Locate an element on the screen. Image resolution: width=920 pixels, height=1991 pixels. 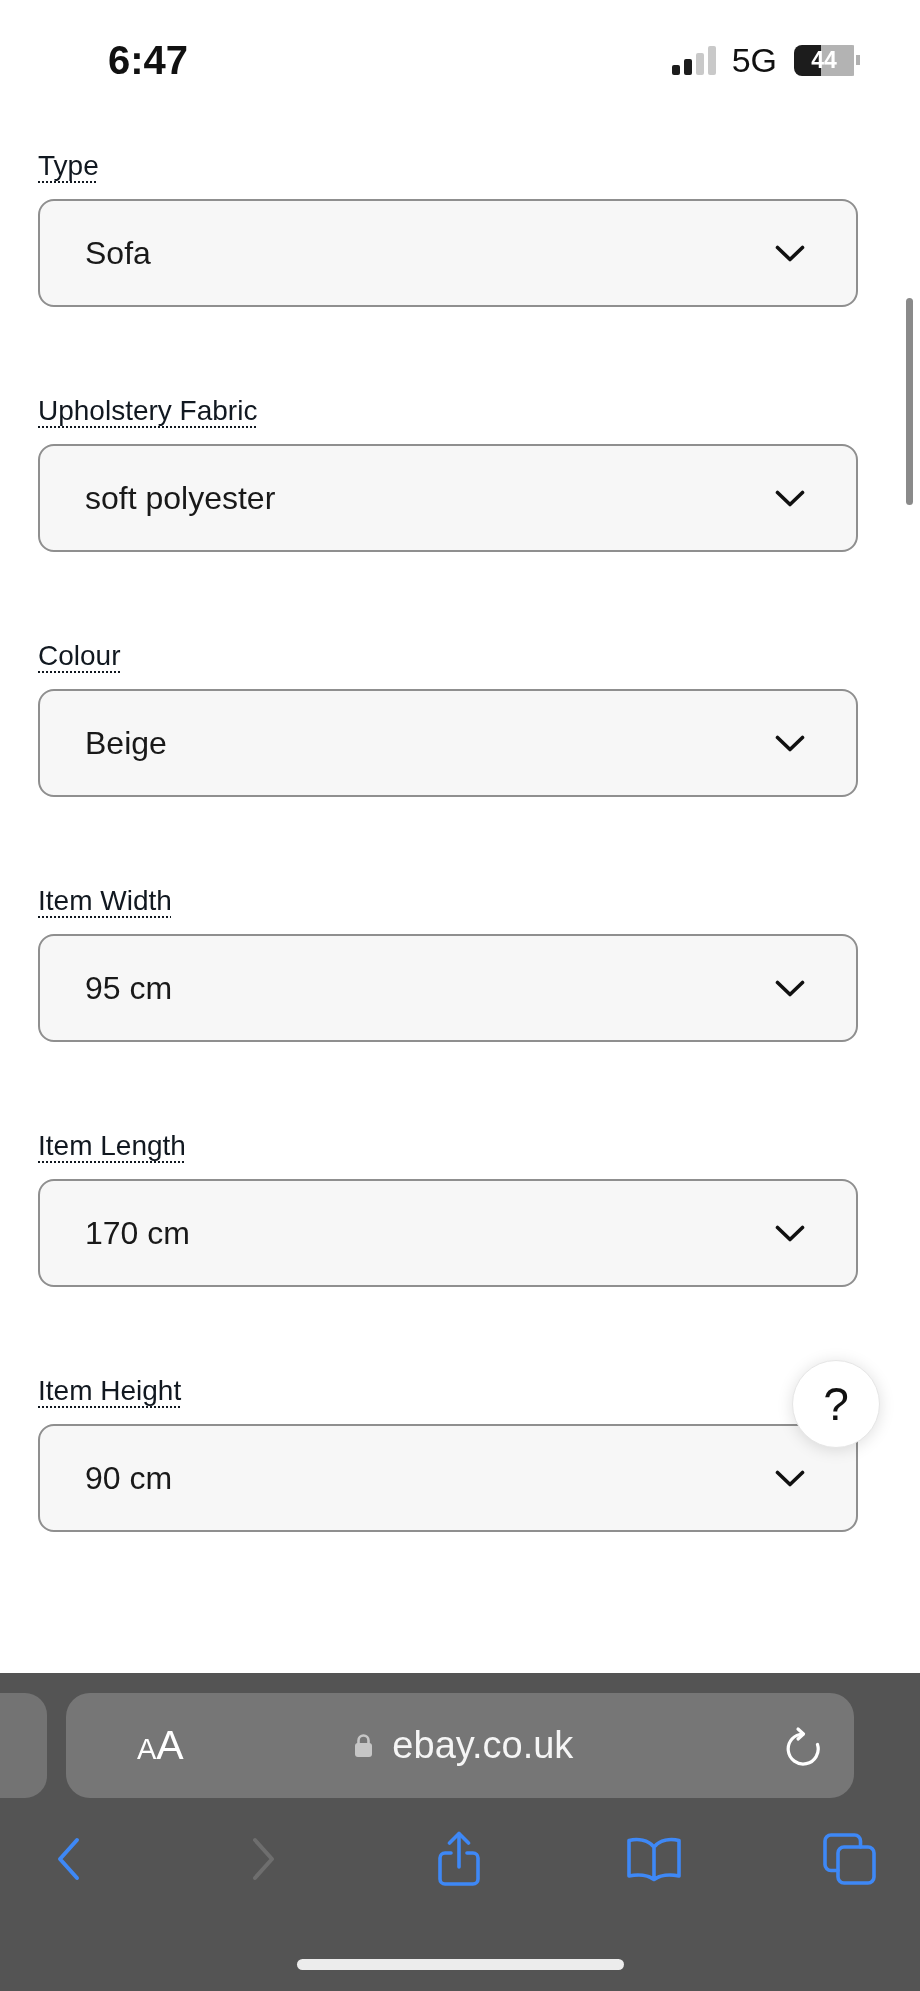
dropdown-field: Beige is located at coordinates (448, 743).